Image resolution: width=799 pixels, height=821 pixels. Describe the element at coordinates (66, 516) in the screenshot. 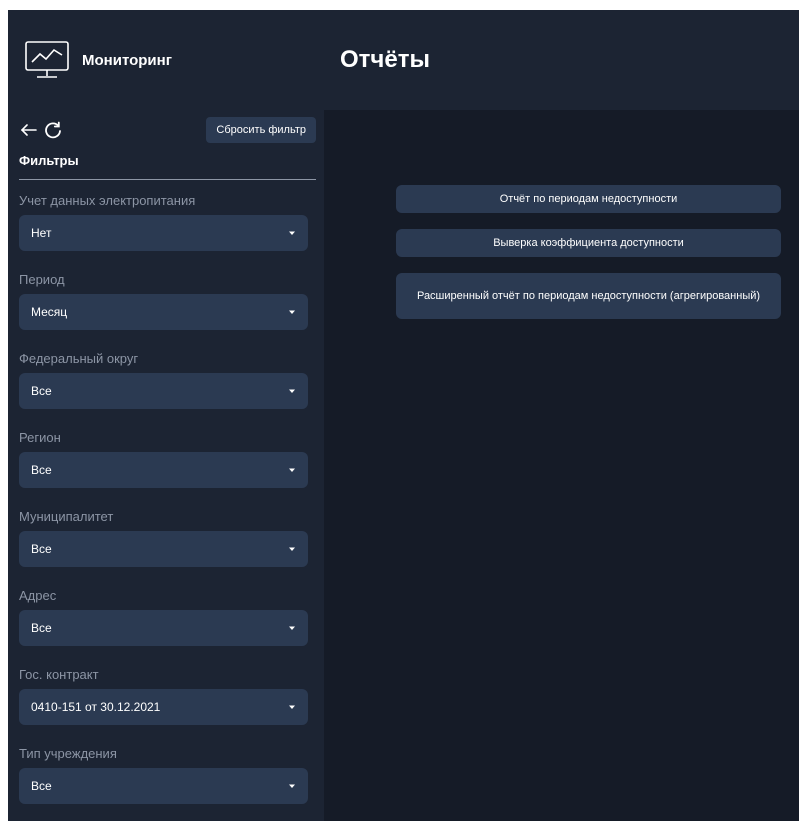

I see `filter-label: Муниципалитет` at that location.